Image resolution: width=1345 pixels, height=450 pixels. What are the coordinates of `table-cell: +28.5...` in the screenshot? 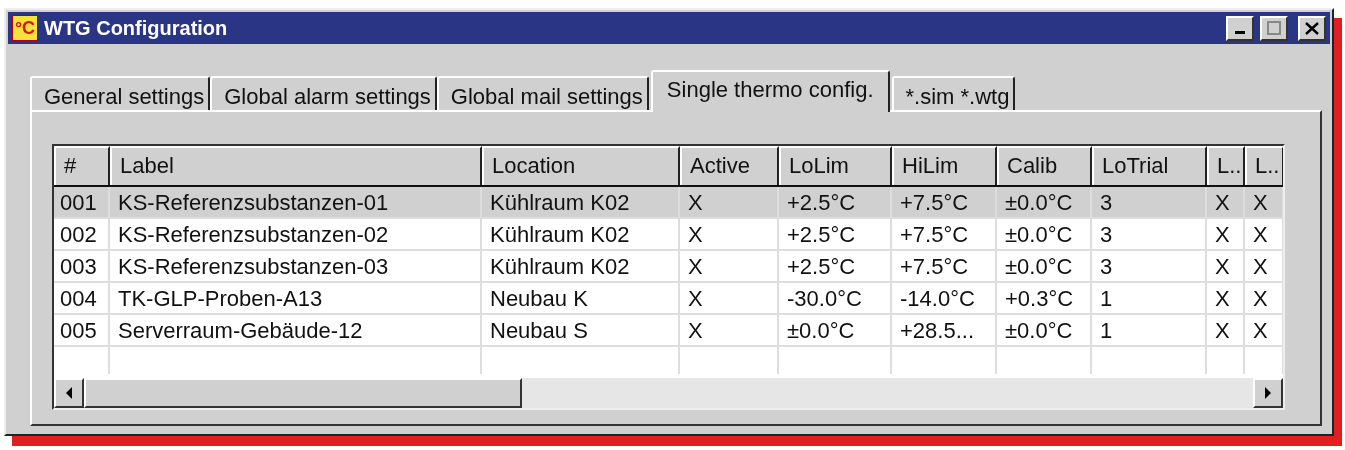 It's located at (944, 330).